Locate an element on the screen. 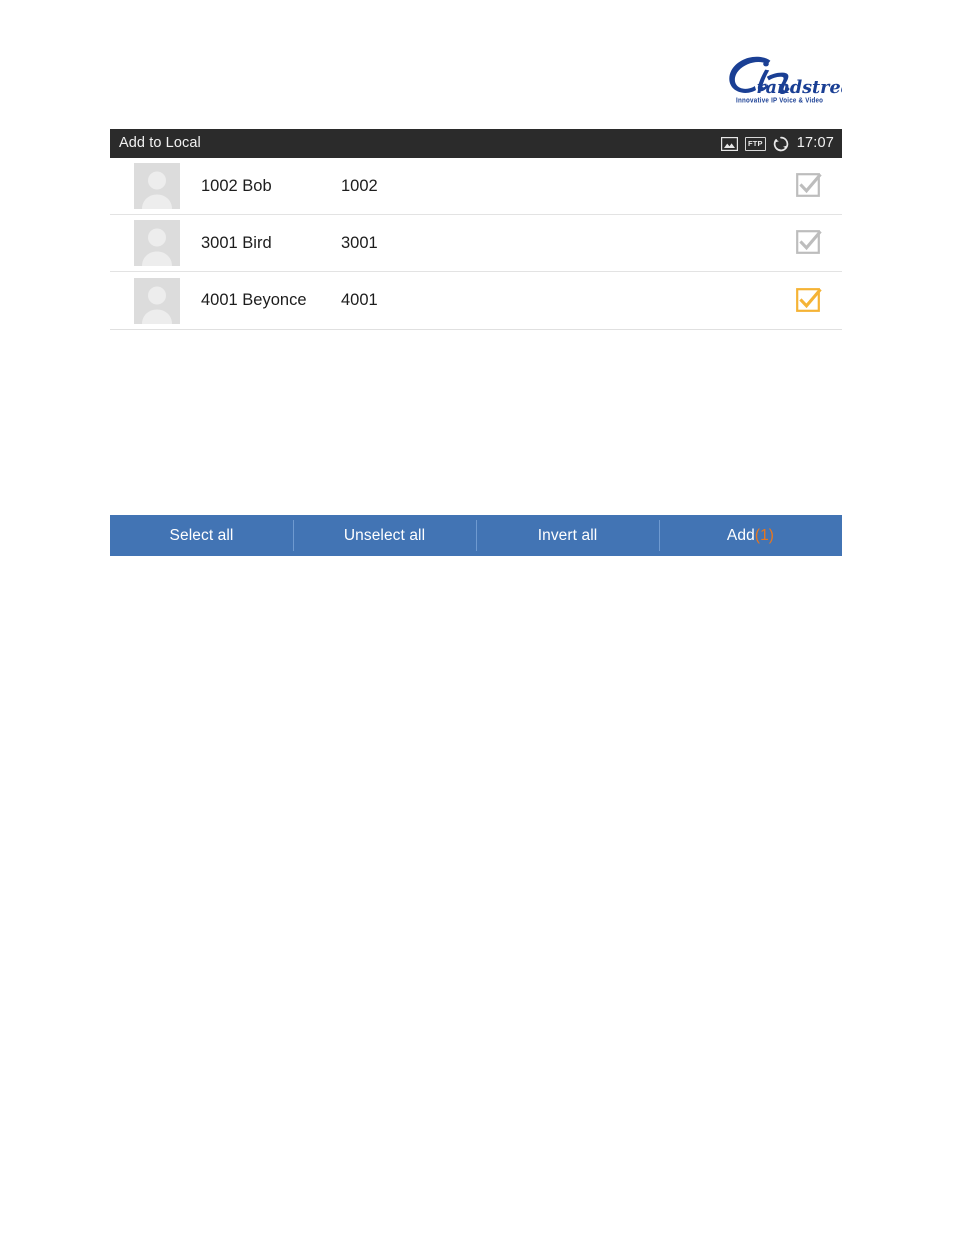 Image resolution: width=954 pixels, height=1235 pixels. select-all-button: Select all is located at coordinates (201, 535).